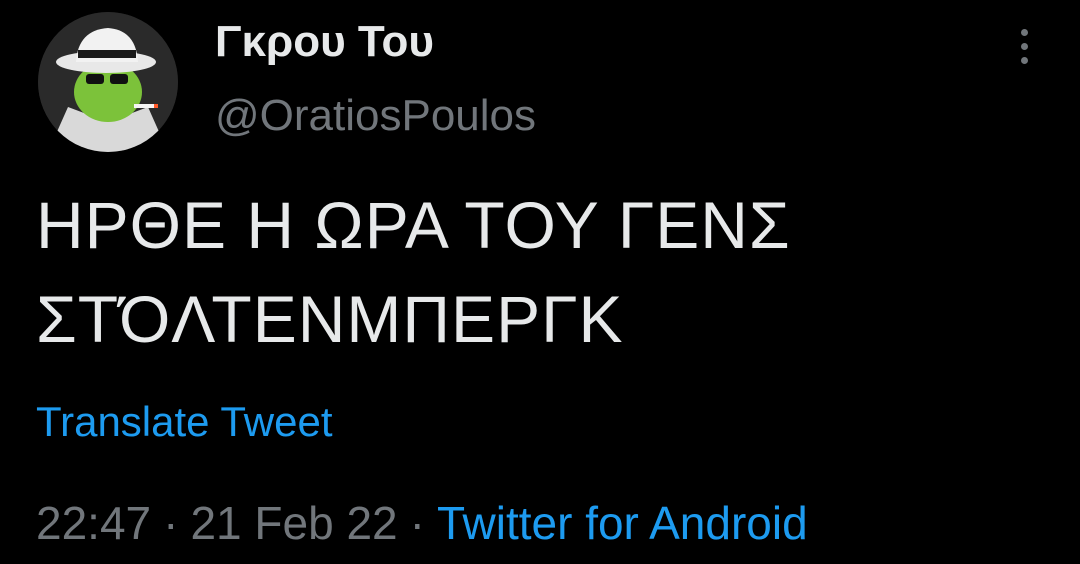  I want to click on tweet-meta: 22:47 · 21 Feb 22 · Twitter for Android, so click(422, 523).